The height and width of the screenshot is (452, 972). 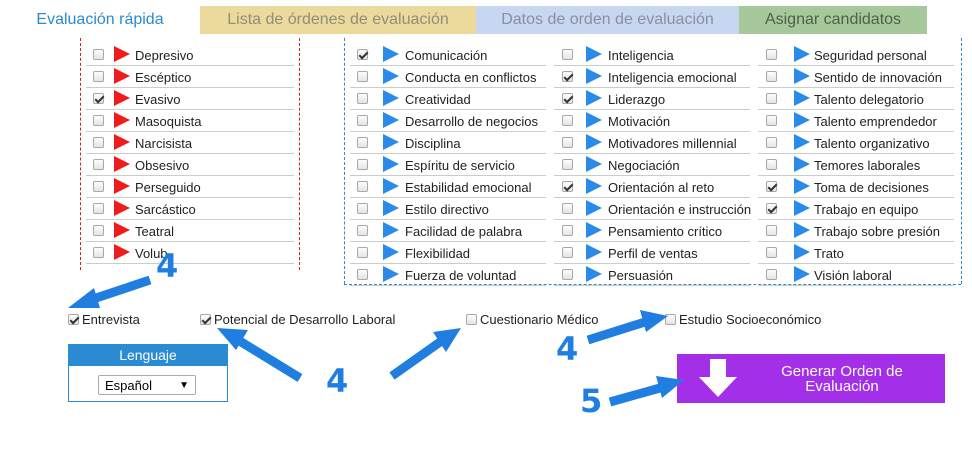 I want to click on language-select: Español ▼, so click(x=147, y=385).